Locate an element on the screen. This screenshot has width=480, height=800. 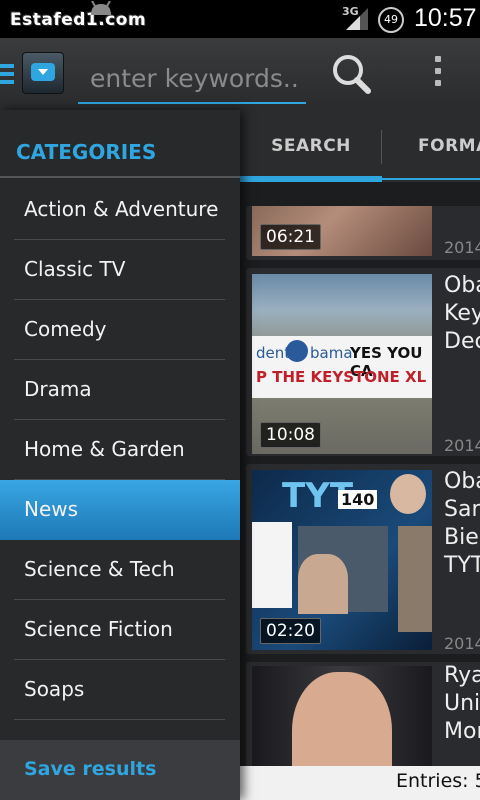
app-bar is located at coordinates (240, 74).